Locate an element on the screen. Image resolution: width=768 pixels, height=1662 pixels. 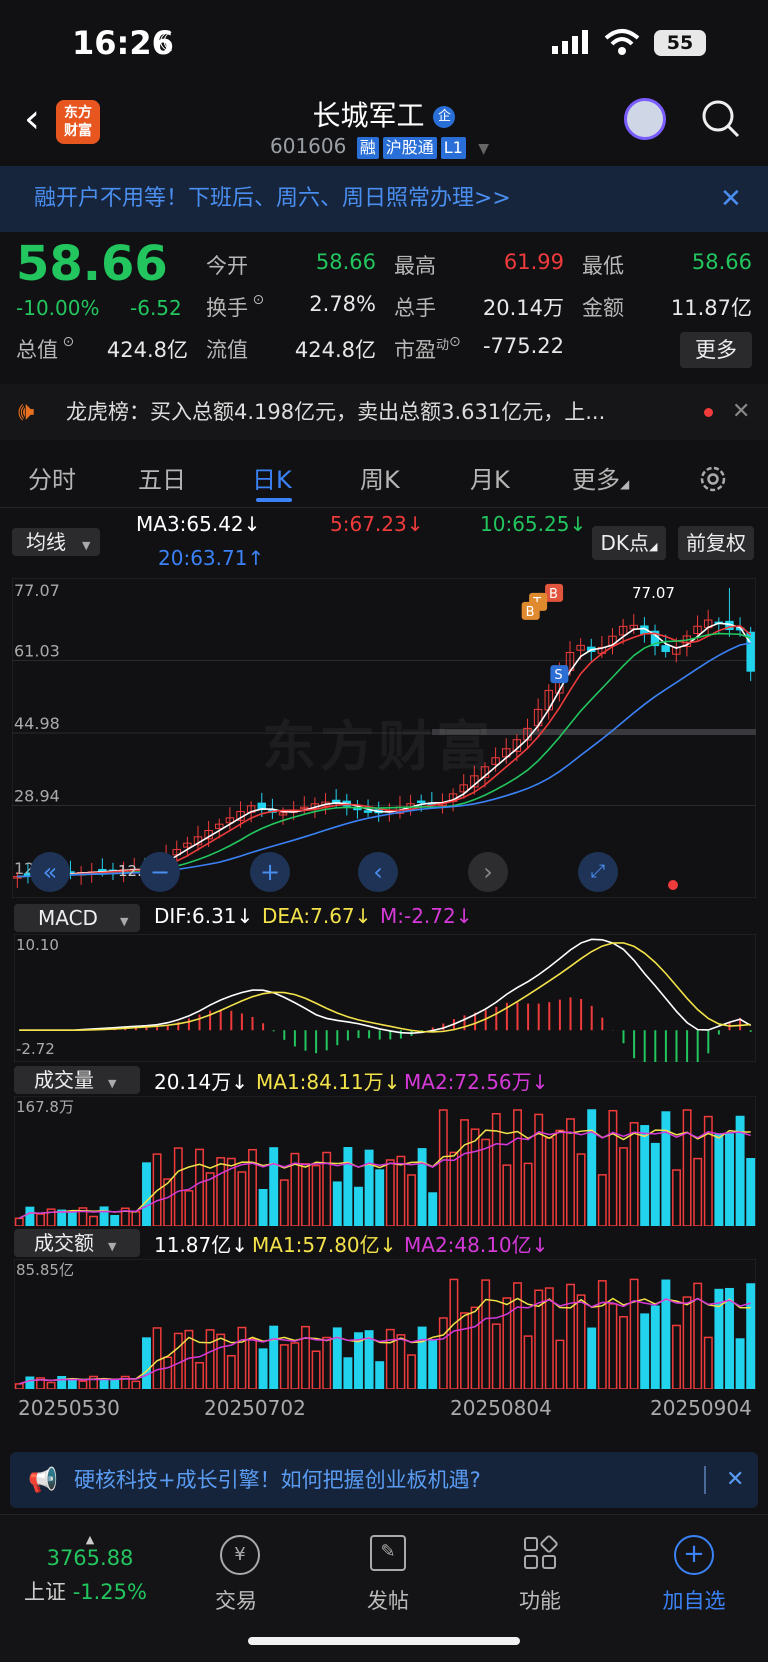
high-label: 最高 is located at coordinates (415, 266).